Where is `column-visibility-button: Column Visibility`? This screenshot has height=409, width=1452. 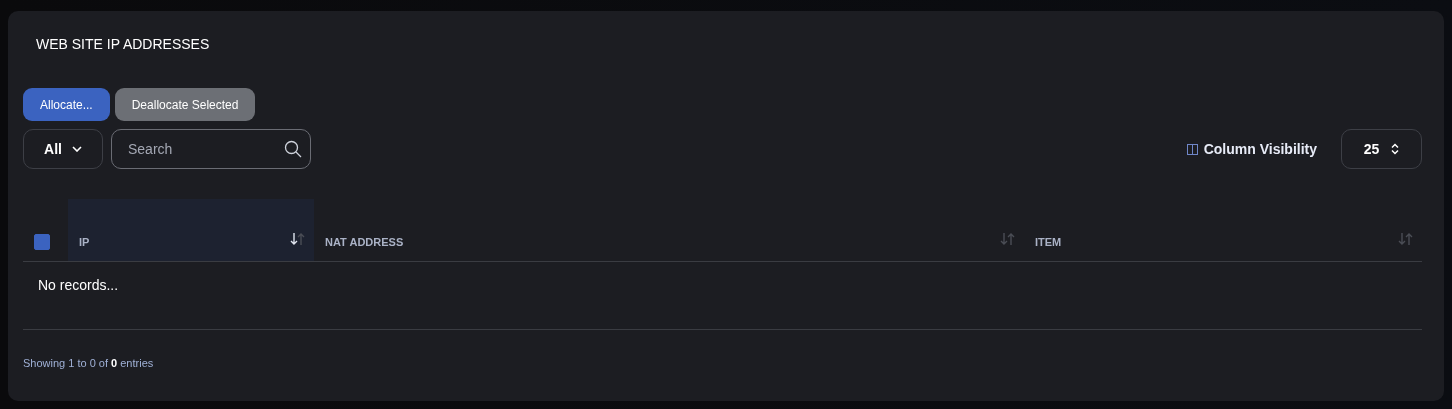
column-visibility-button: Column Visibility is located at coordinates (1251, 149).